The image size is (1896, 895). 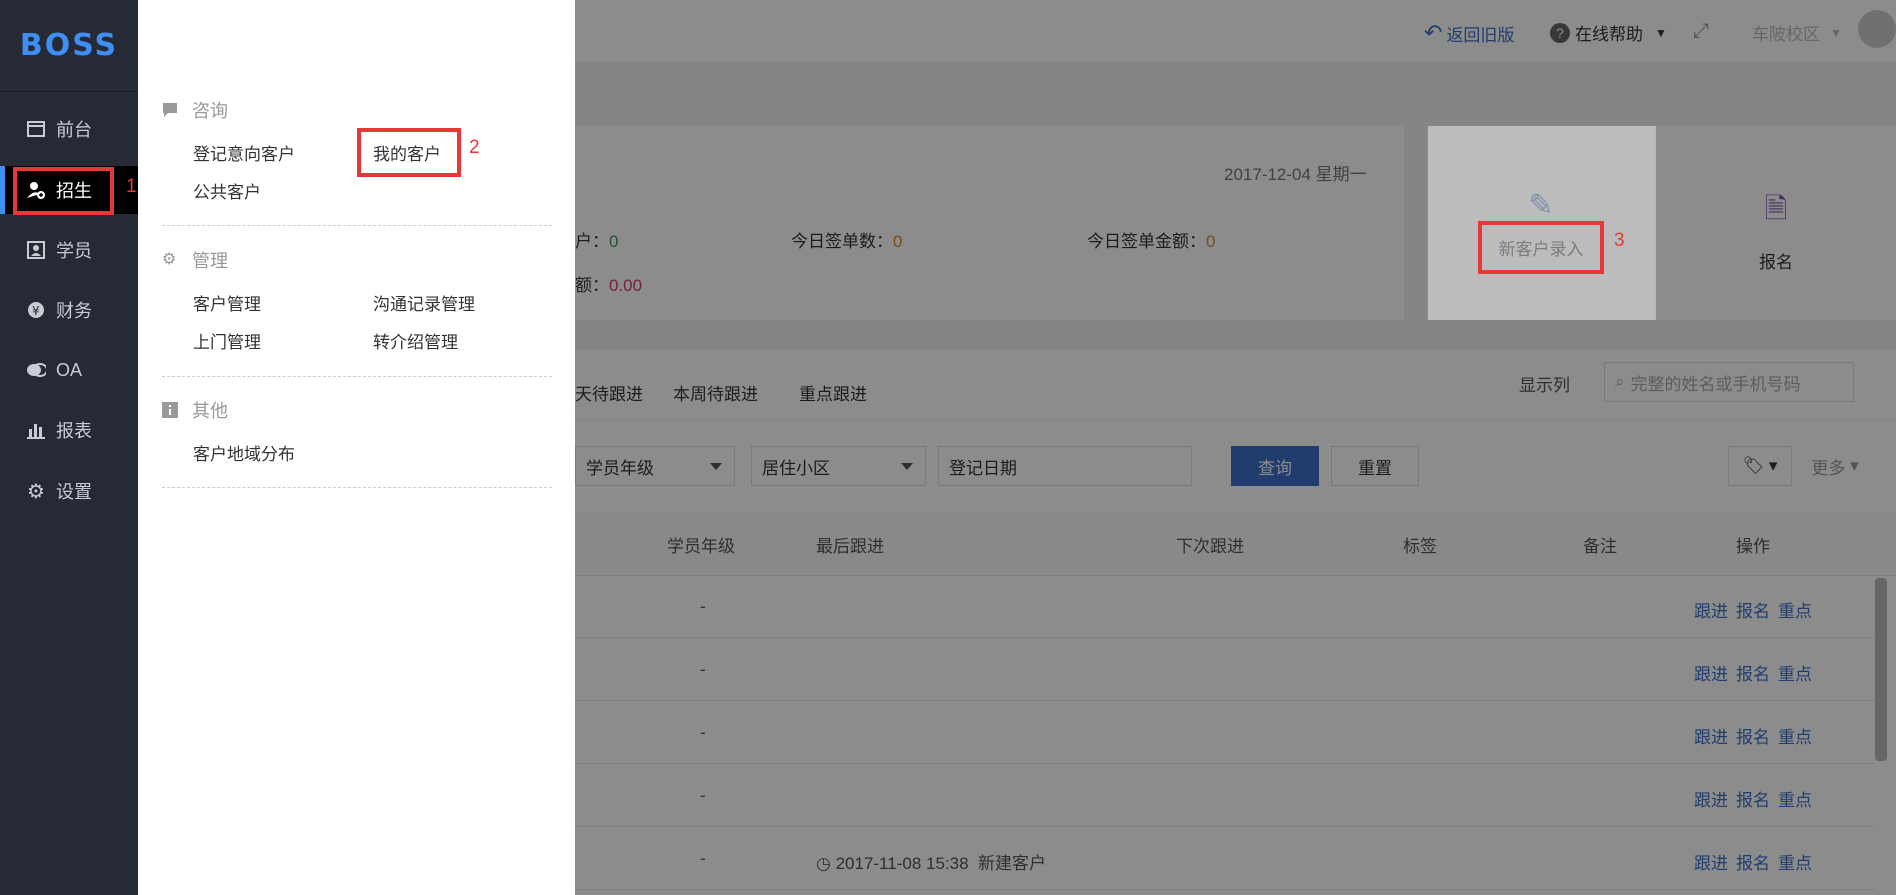 What do you see at coordinates (1151, 241) in the screenshot?
I see `stat-today-amount: 今日签单金额：0` at bounding box center [1151, 241].